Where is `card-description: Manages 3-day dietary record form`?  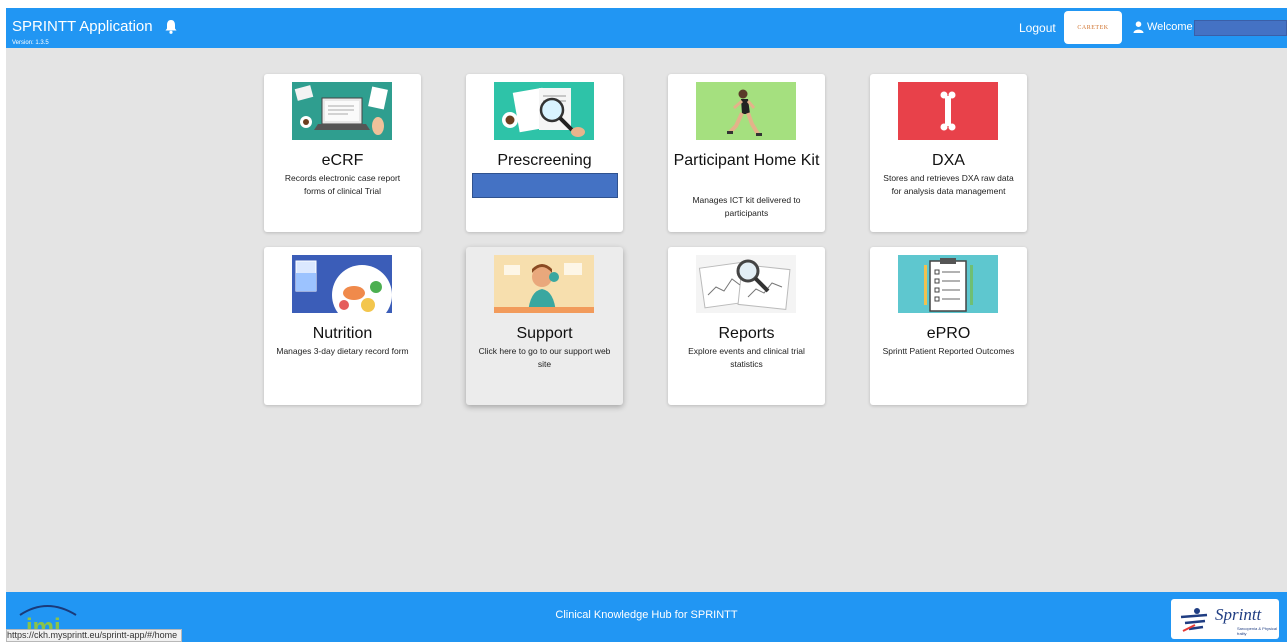 card-description: Manages 3-day dietary record form is located at coordinates (342, 351).